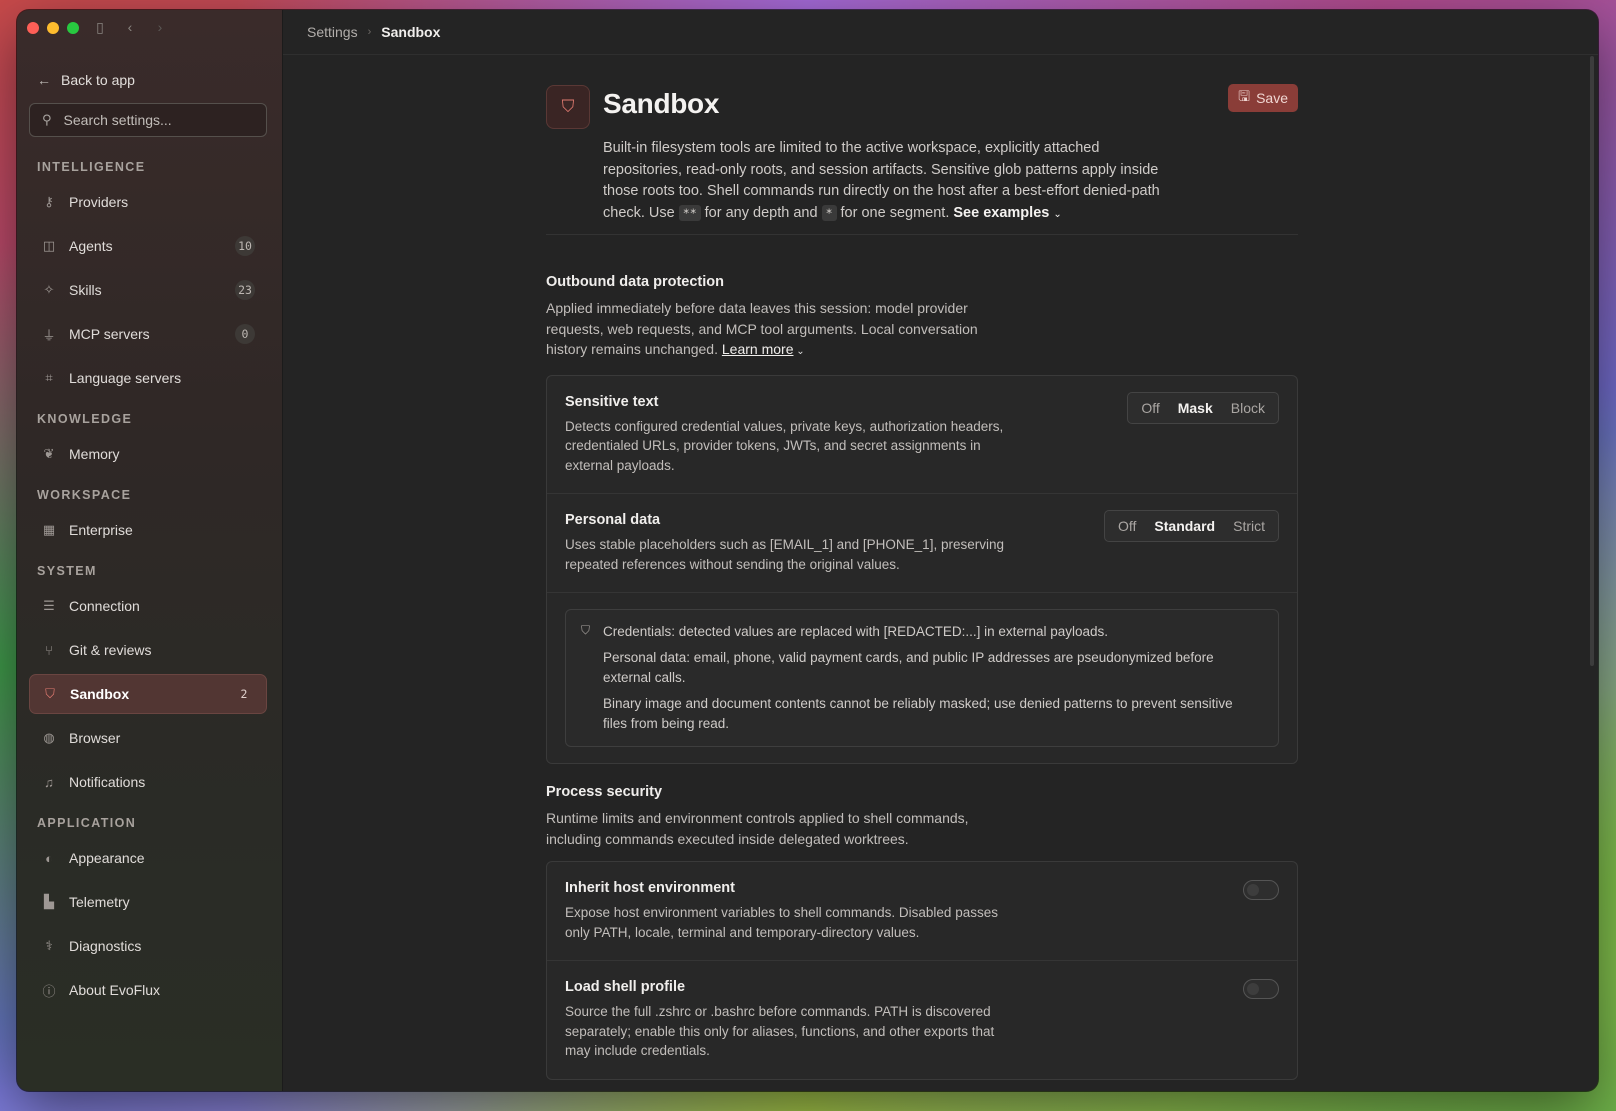  Describe the element at coordinates (895, 212) in the screenshot. I see `description-text: for one segment.` at that location.